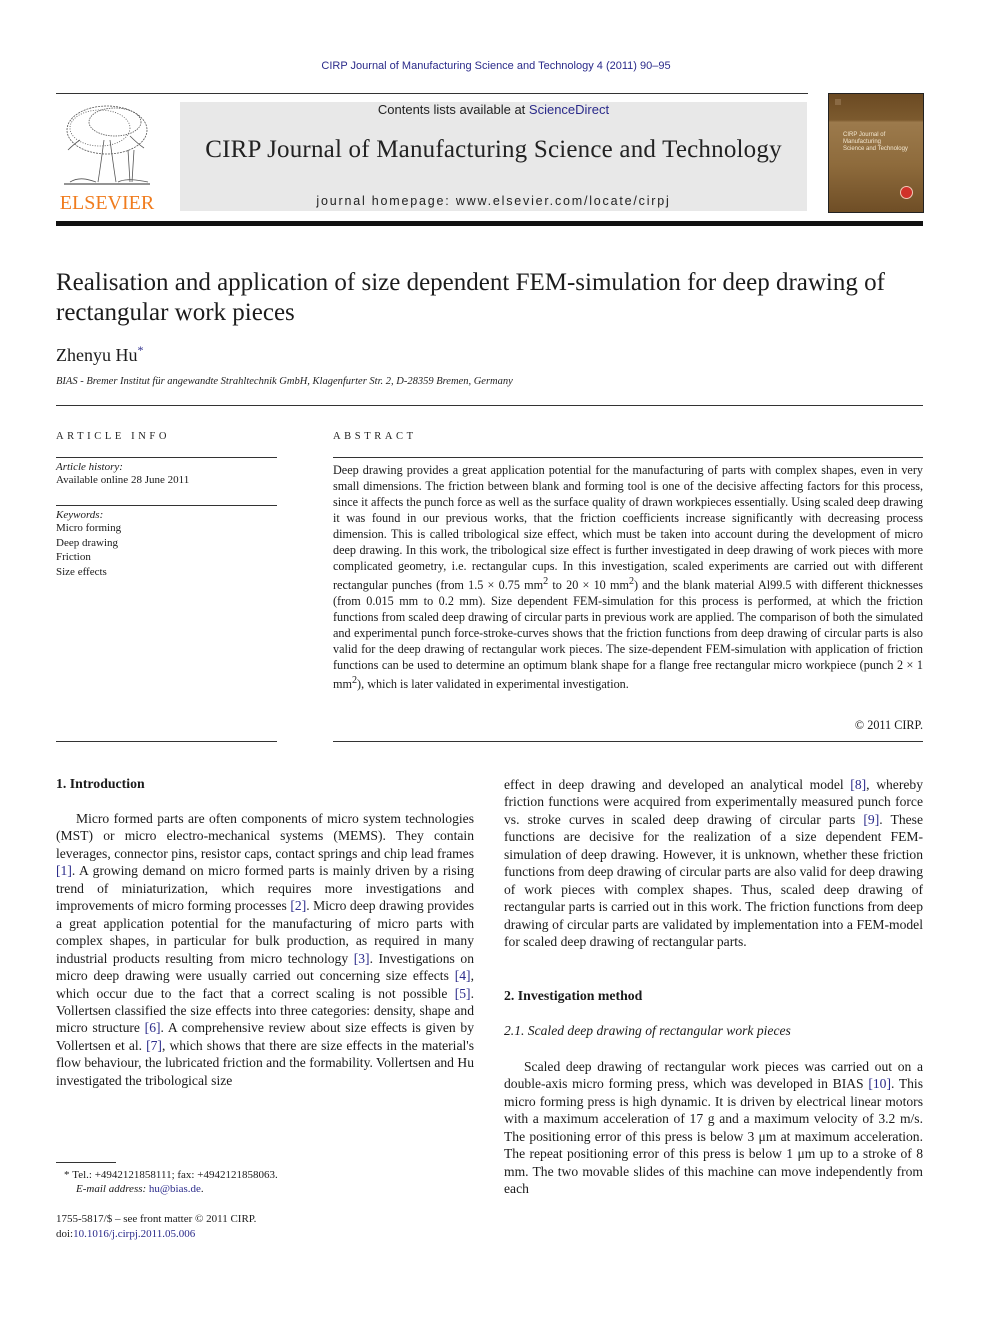  What do you see at coordinates (107, 145) in the screenshot?
I see `elsevier-tree-icon` at bounding box center [107, 145].